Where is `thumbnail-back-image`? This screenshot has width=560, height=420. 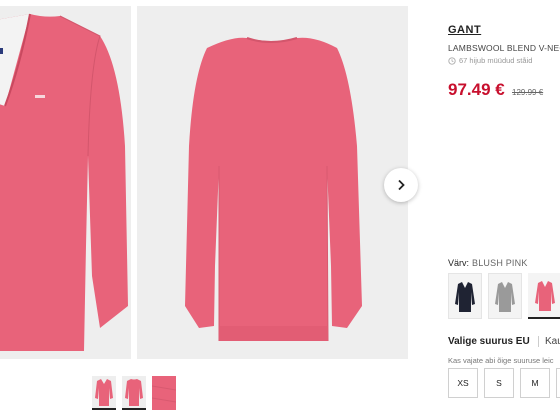 thumbnail-back-image is located at coordinates (134, 392).